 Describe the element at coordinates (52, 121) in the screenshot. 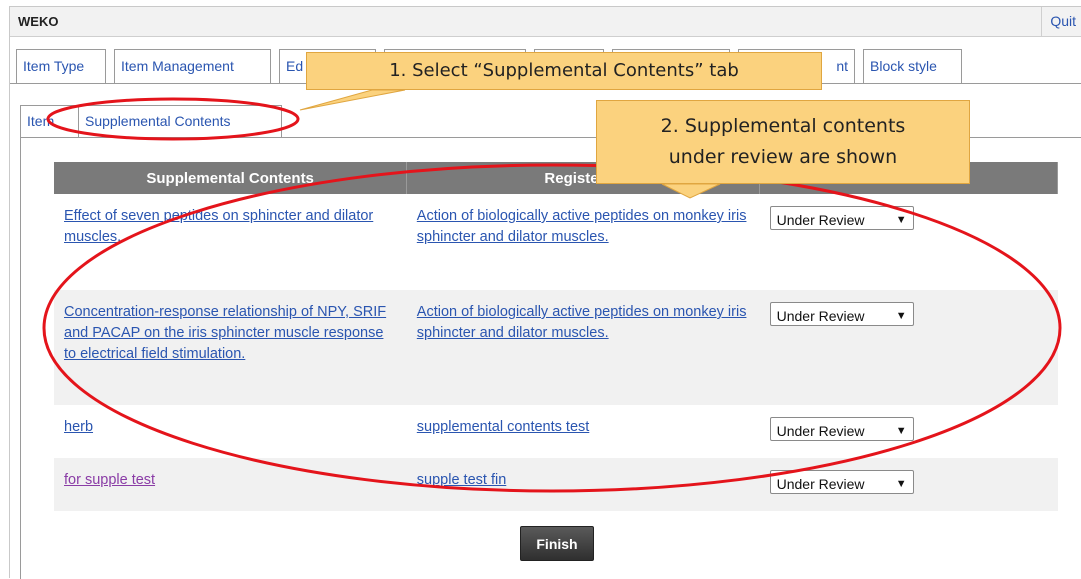

I see `subtab-item: Item` at that location.